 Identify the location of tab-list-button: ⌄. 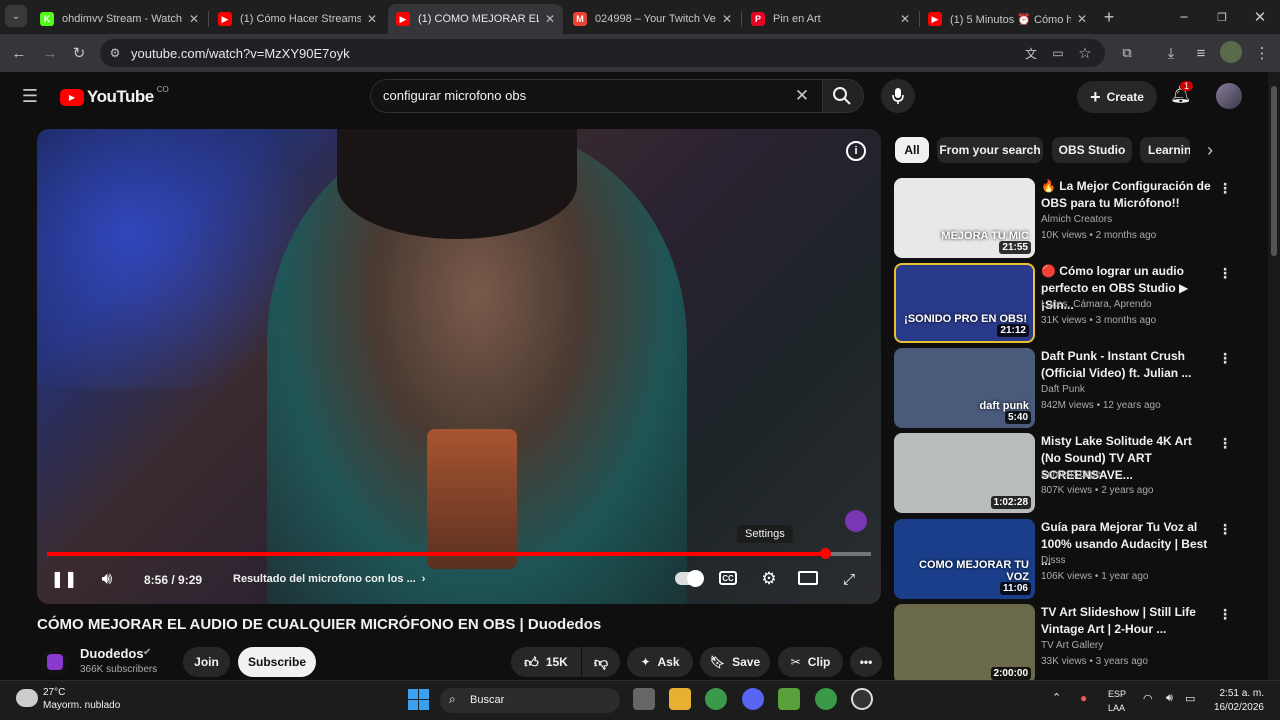
(16, 16).